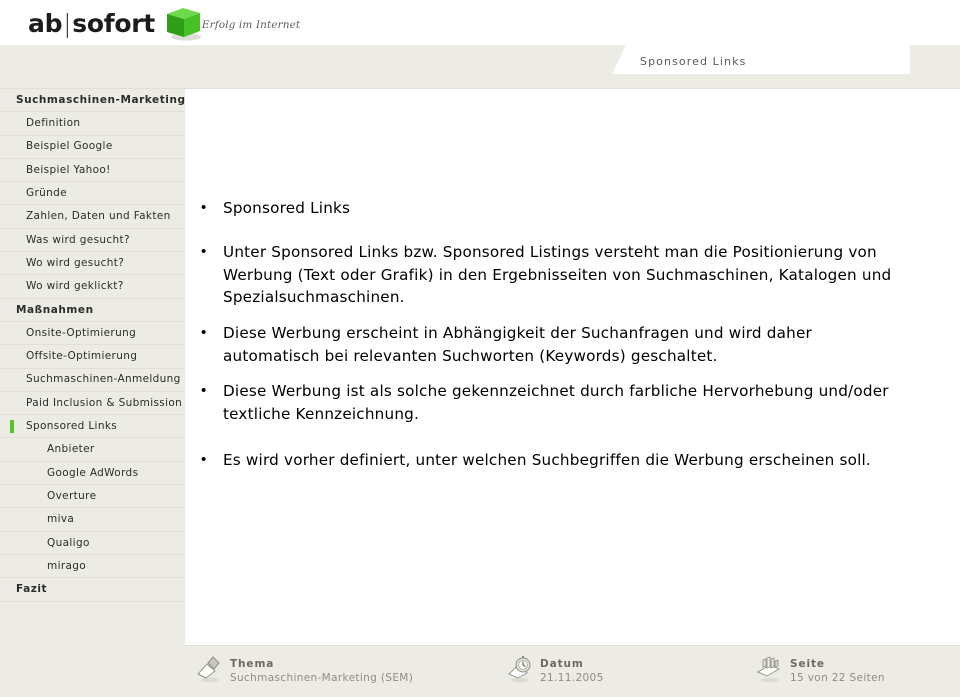  What do you see at coordinates (572, 645) in the screenshot?
I see `footer-divider` at bounding box center [572, 645].